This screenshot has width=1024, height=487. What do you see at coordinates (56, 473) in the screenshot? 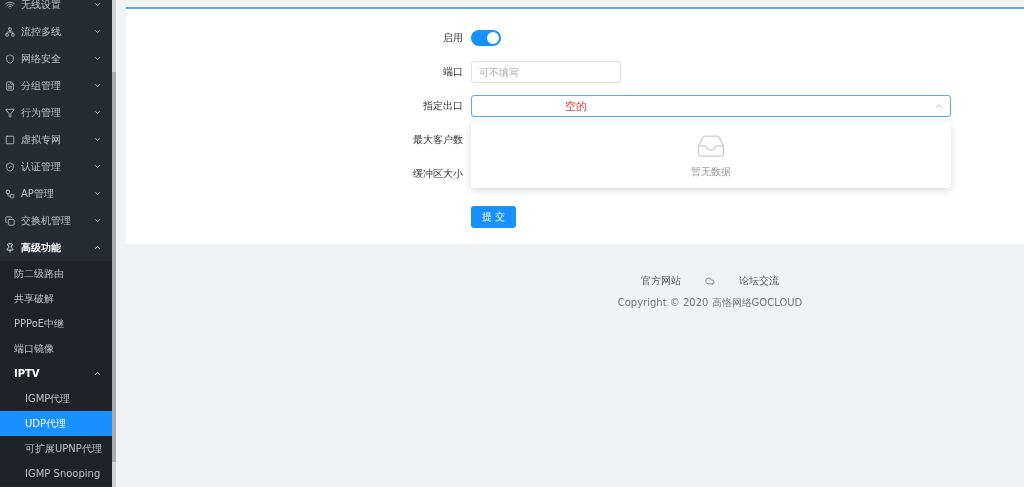
I see `sidebar-item: IGMP Snooping` at bounding box center [56, 473].